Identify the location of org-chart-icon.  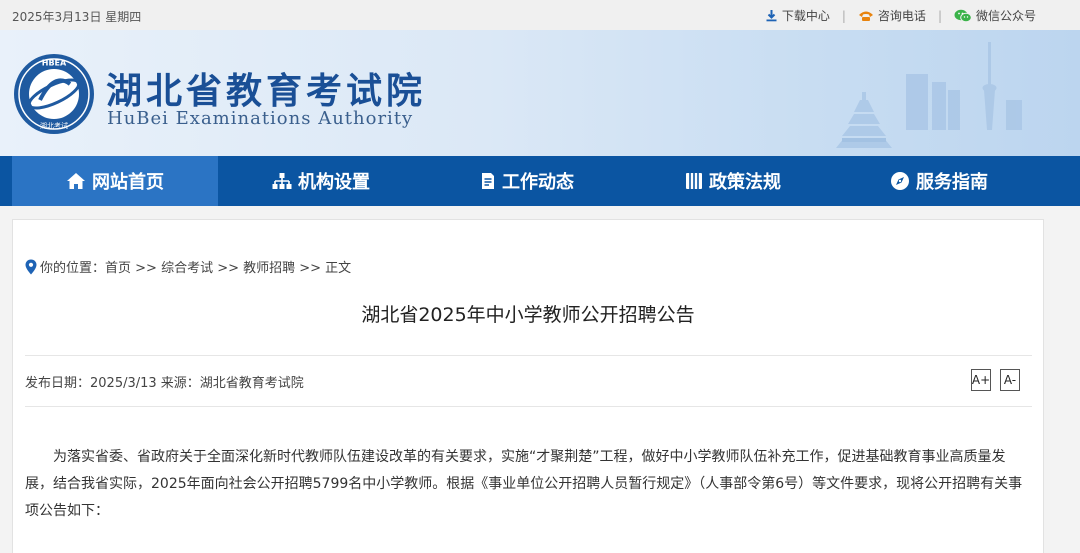
(282, 181).